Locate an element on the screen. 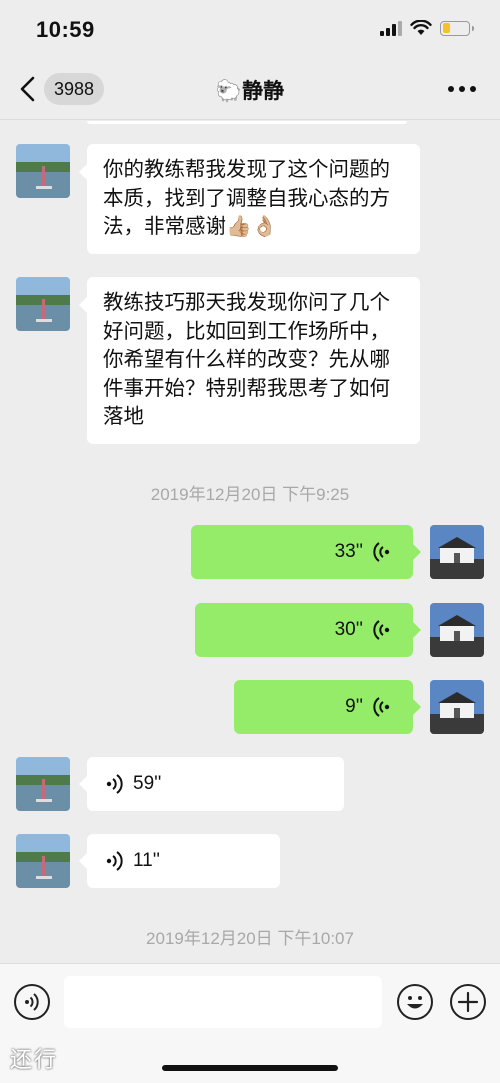  plus-icon is located at coordinates (468, 1002).